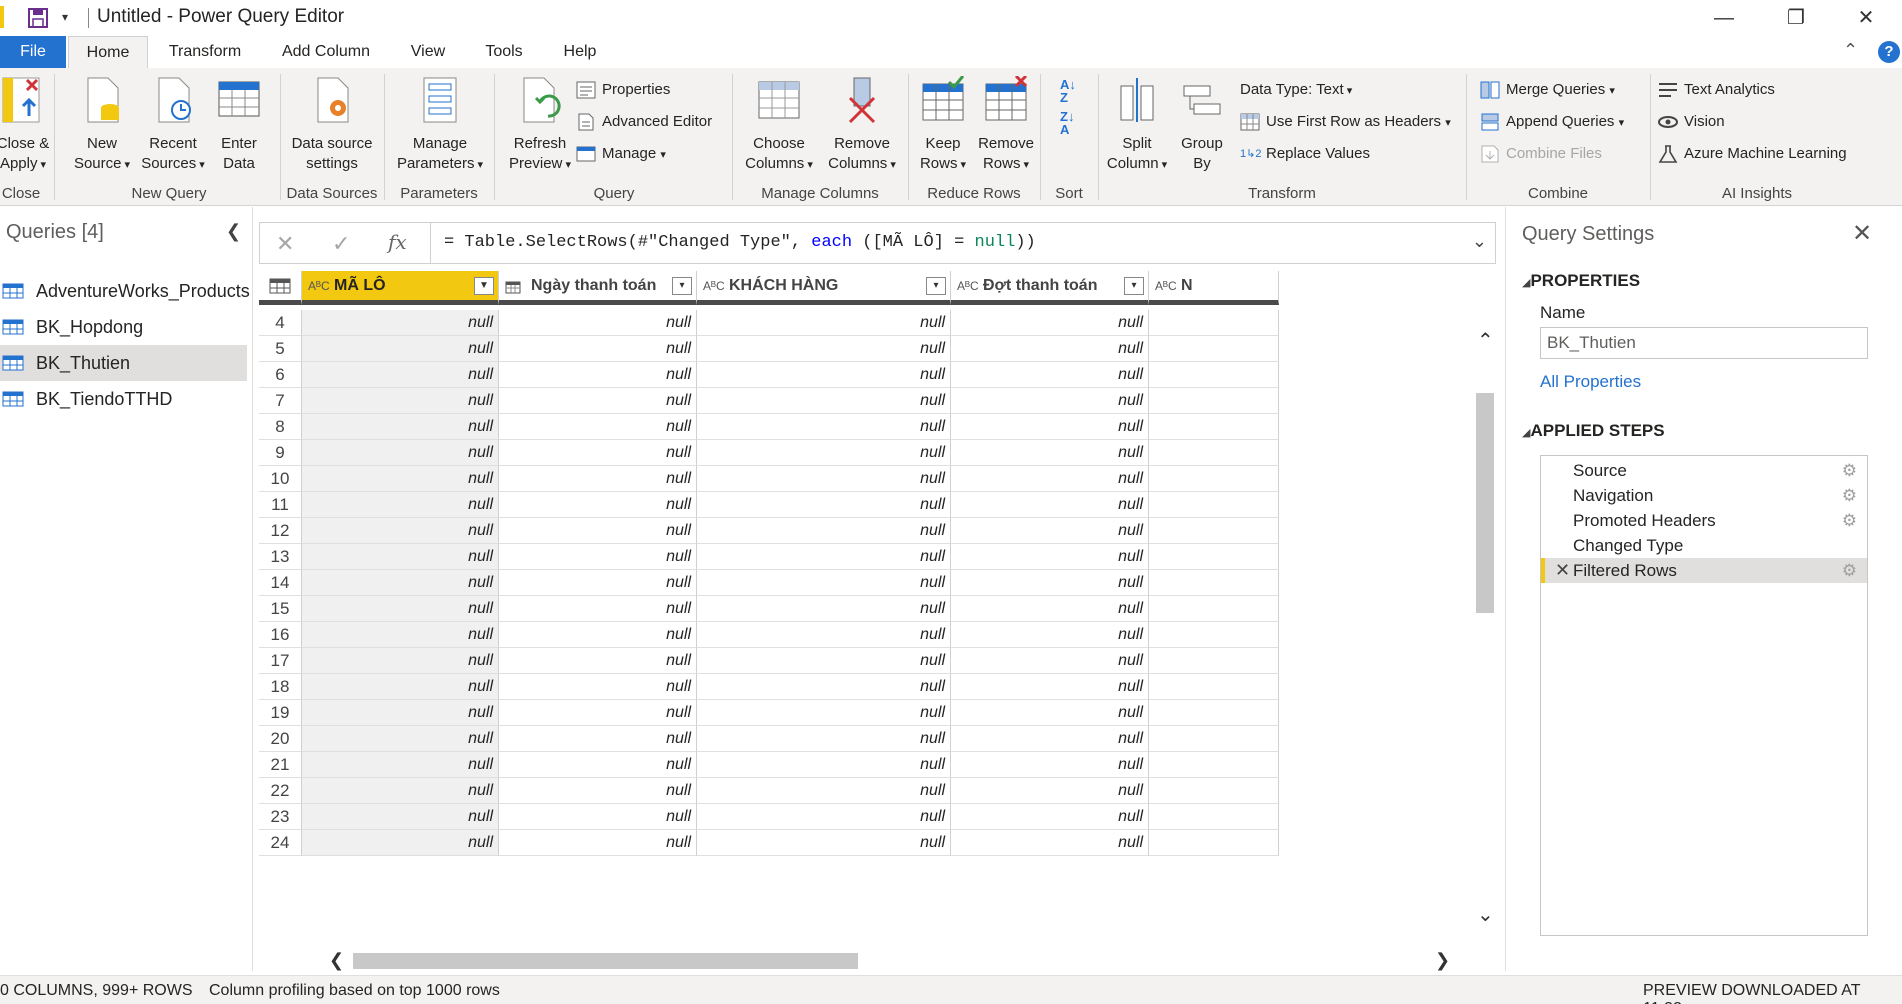 The height and width of the screenshot is (1004, 1902). What do you see at coordinates (33, 52) in the screenshot?
I see `tab-file: File` at bounding box center [33, 52].